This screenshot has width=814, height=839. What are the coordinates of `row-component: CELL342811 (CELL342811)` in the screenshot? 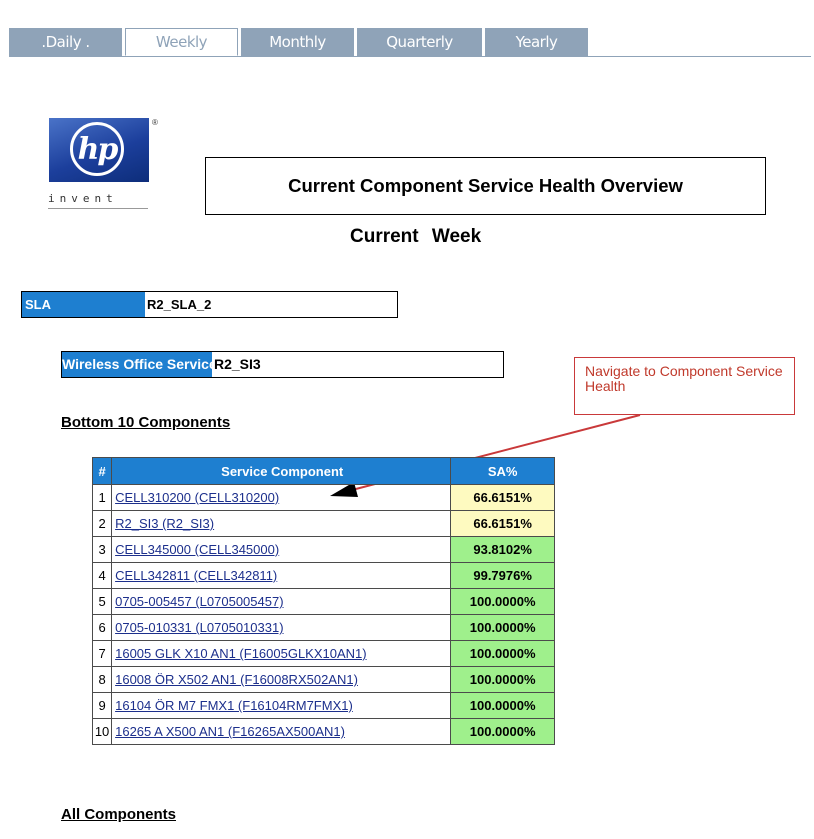 It's located at (281, 575).